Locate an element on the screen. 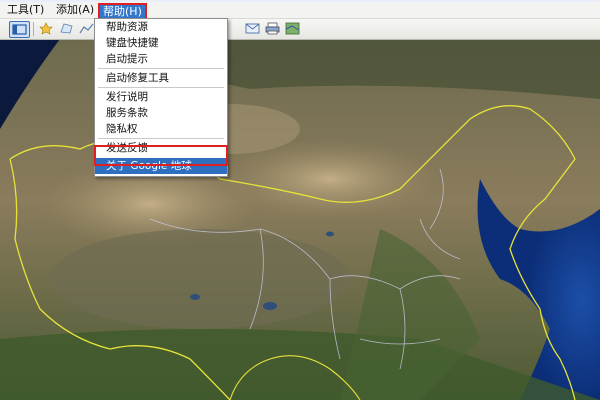 This screenshot has width=600, height=400. polygon-icon is located at coordinates (66, 28).